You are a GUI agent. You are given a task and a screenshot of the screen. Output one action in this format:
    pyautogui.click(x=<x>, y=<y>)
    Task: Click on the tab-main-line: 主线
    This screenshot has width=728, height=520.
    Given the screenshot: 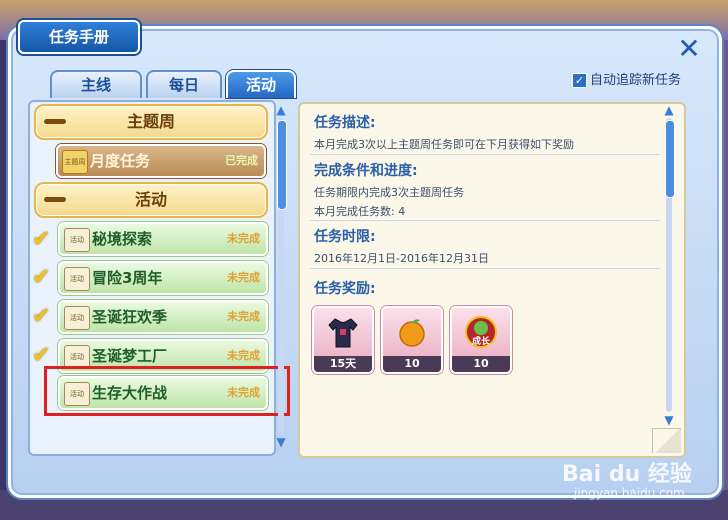 What is the action you would take?
    pyautogui.click(x=96, y=84)
    